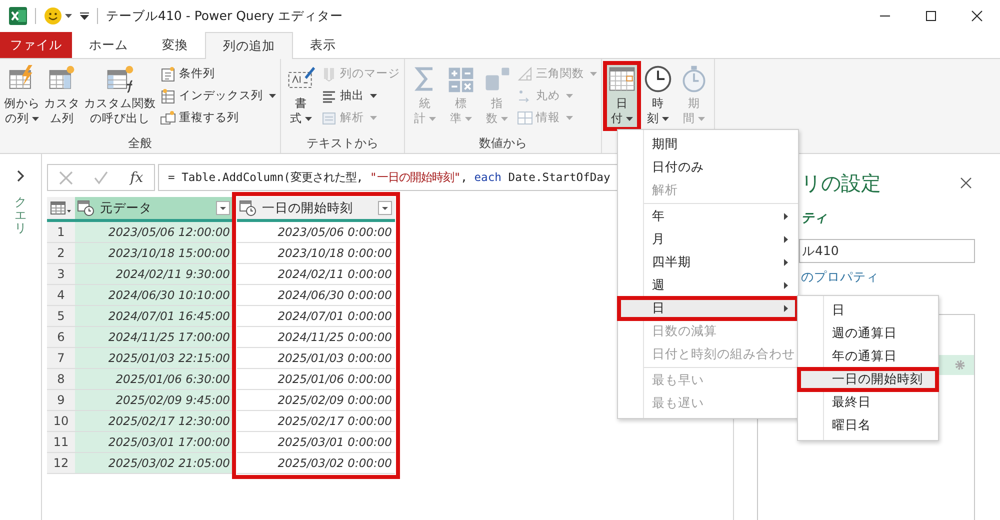 The image size is (1000, 520). Describe the element at coordinates (175, 45) in the screenshot. I see `ribbon-tab: 変換` at that location.